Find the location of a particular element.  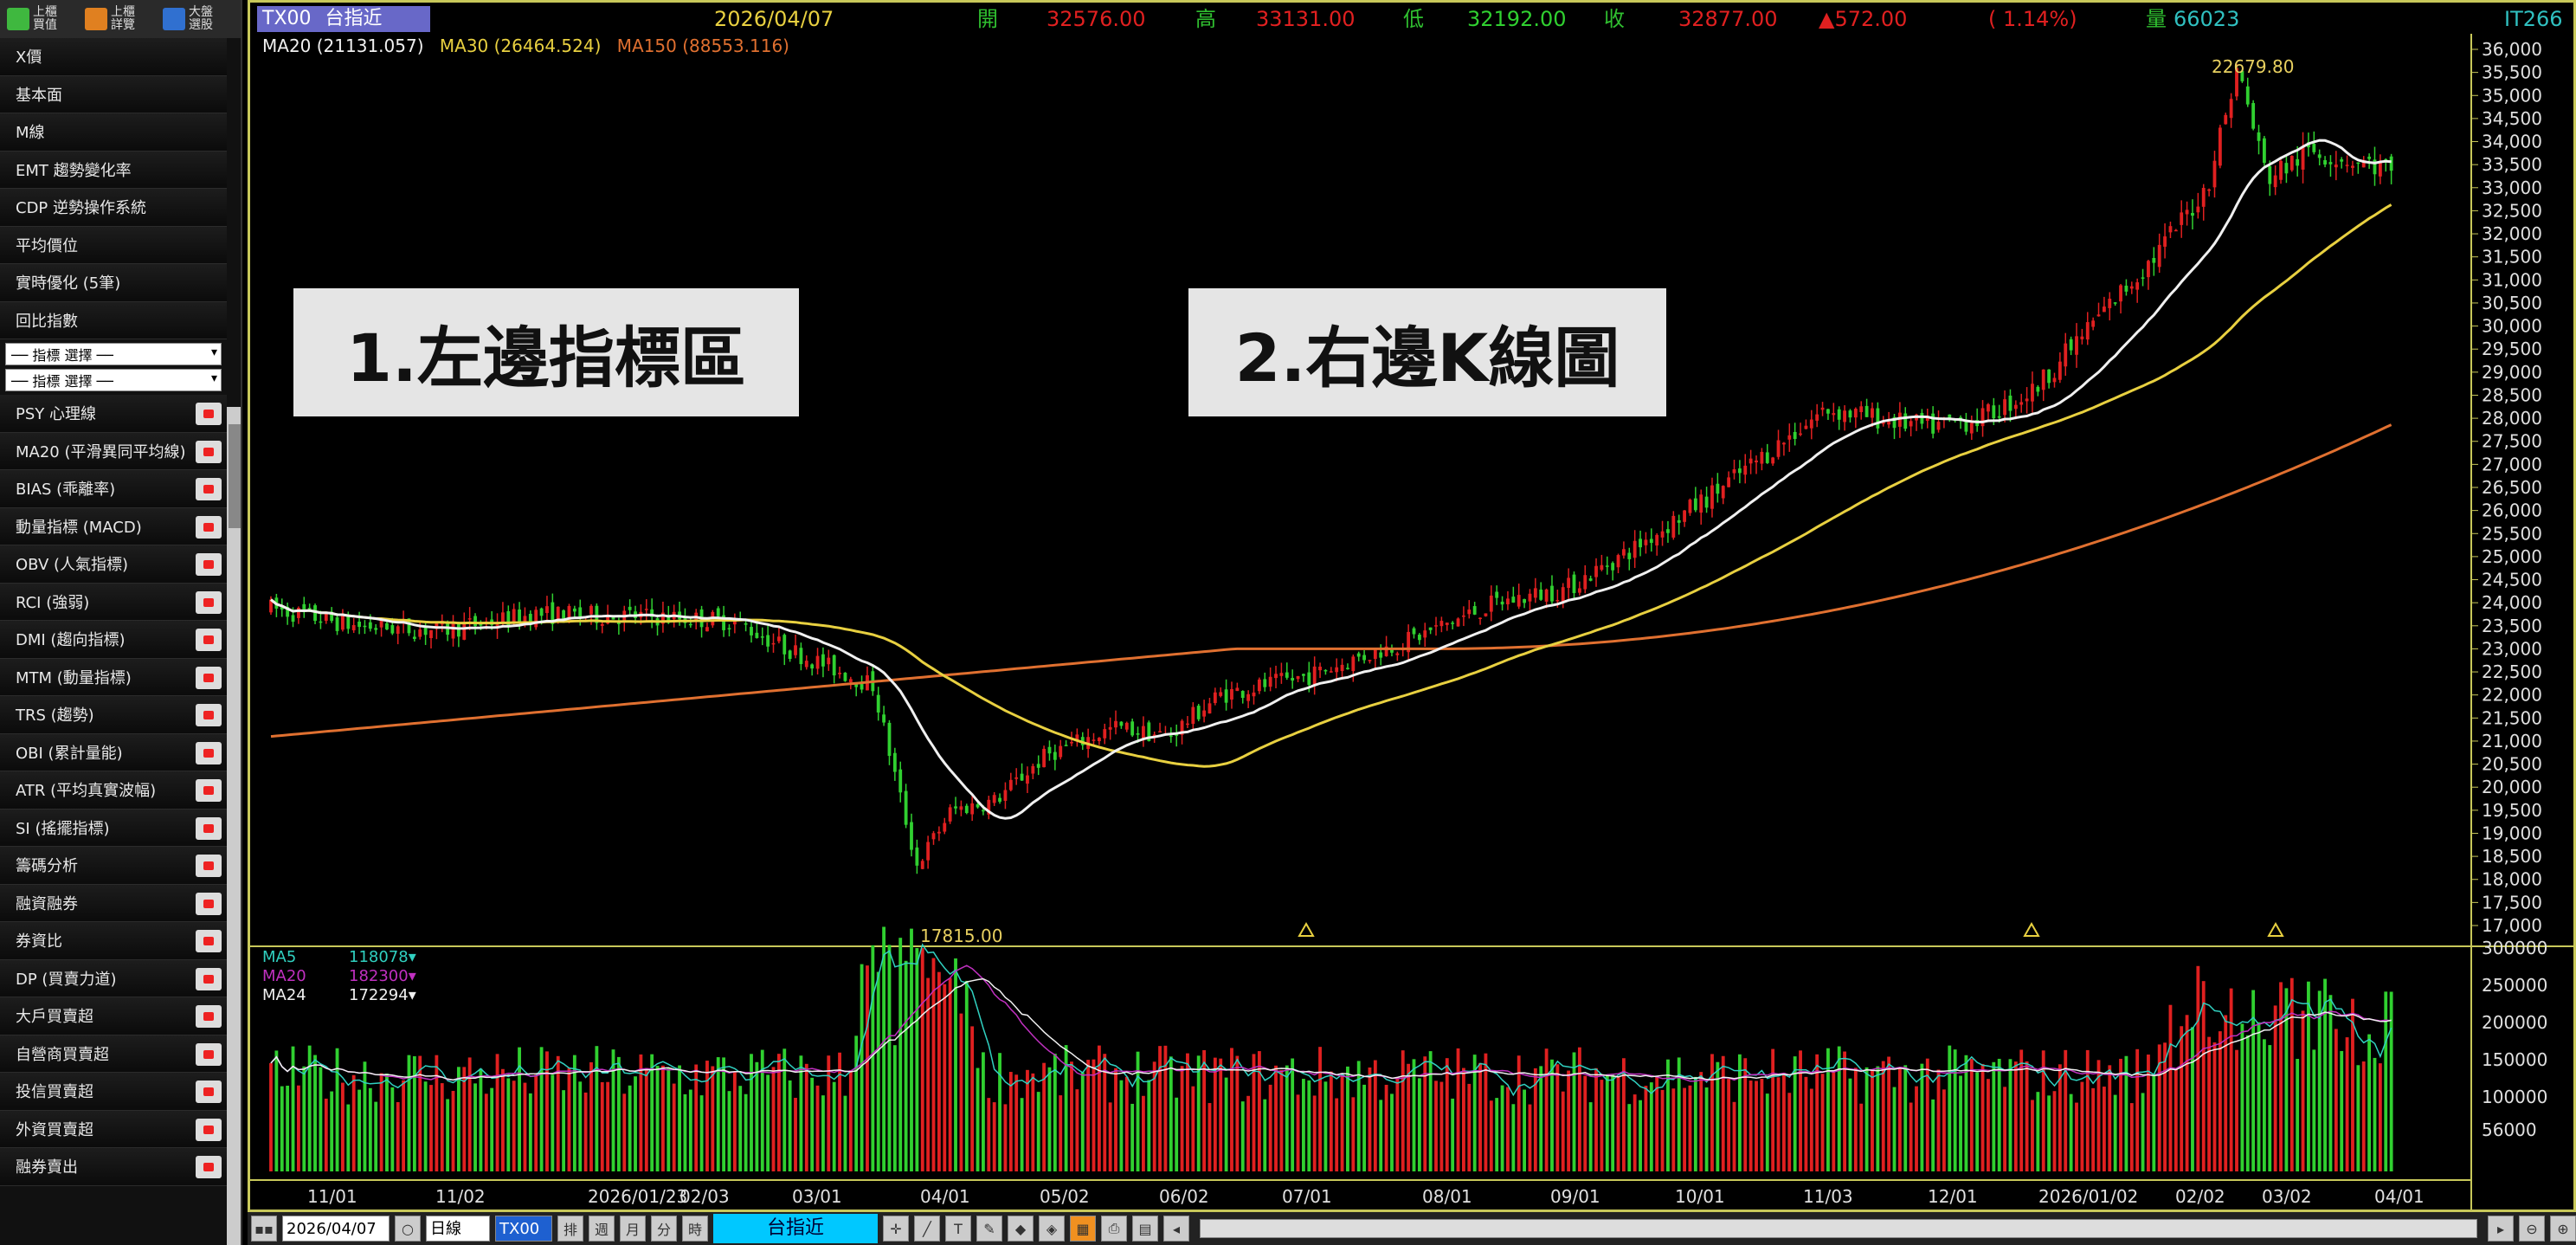

sidebar-scrollbar is located at coordinates (234, 826).